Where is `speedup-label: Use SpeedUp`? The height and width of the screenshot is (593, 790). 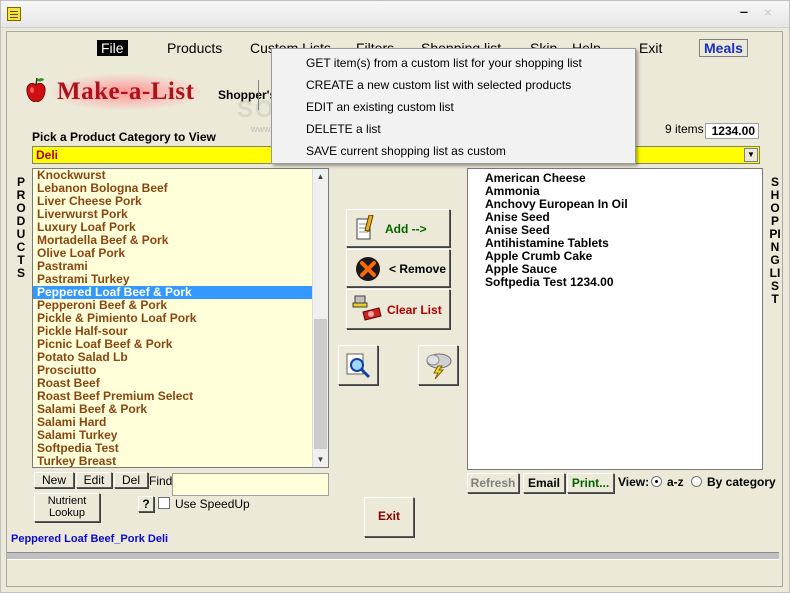
speedup-label: Use SpeedUp is located at coordinates (212, 504).